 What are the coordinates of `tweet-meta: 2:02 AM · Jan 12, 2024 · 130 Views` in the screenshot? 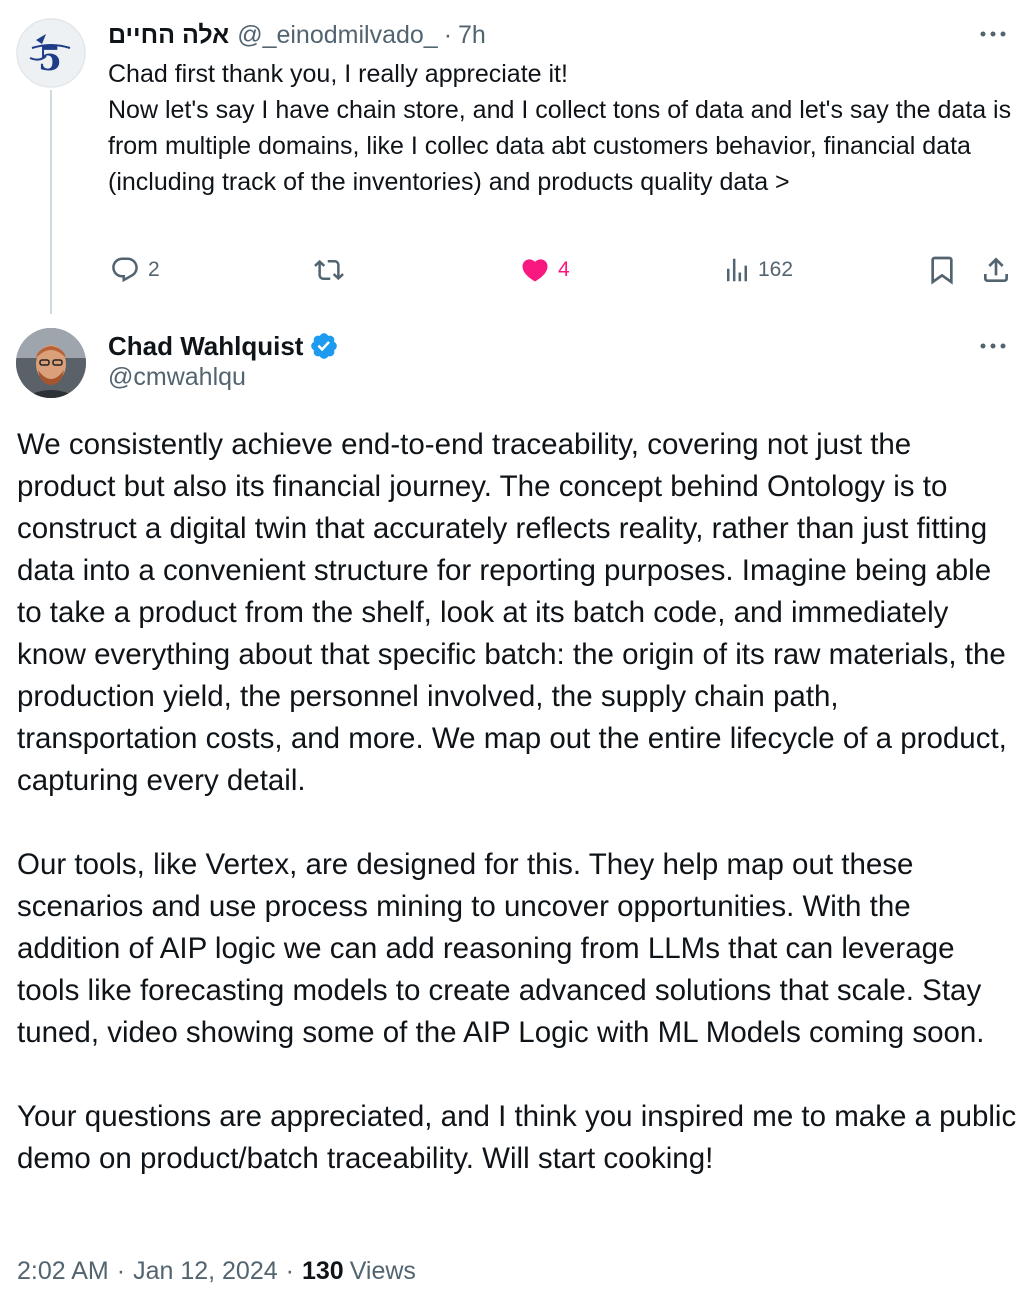 It's located at (216, 1271).